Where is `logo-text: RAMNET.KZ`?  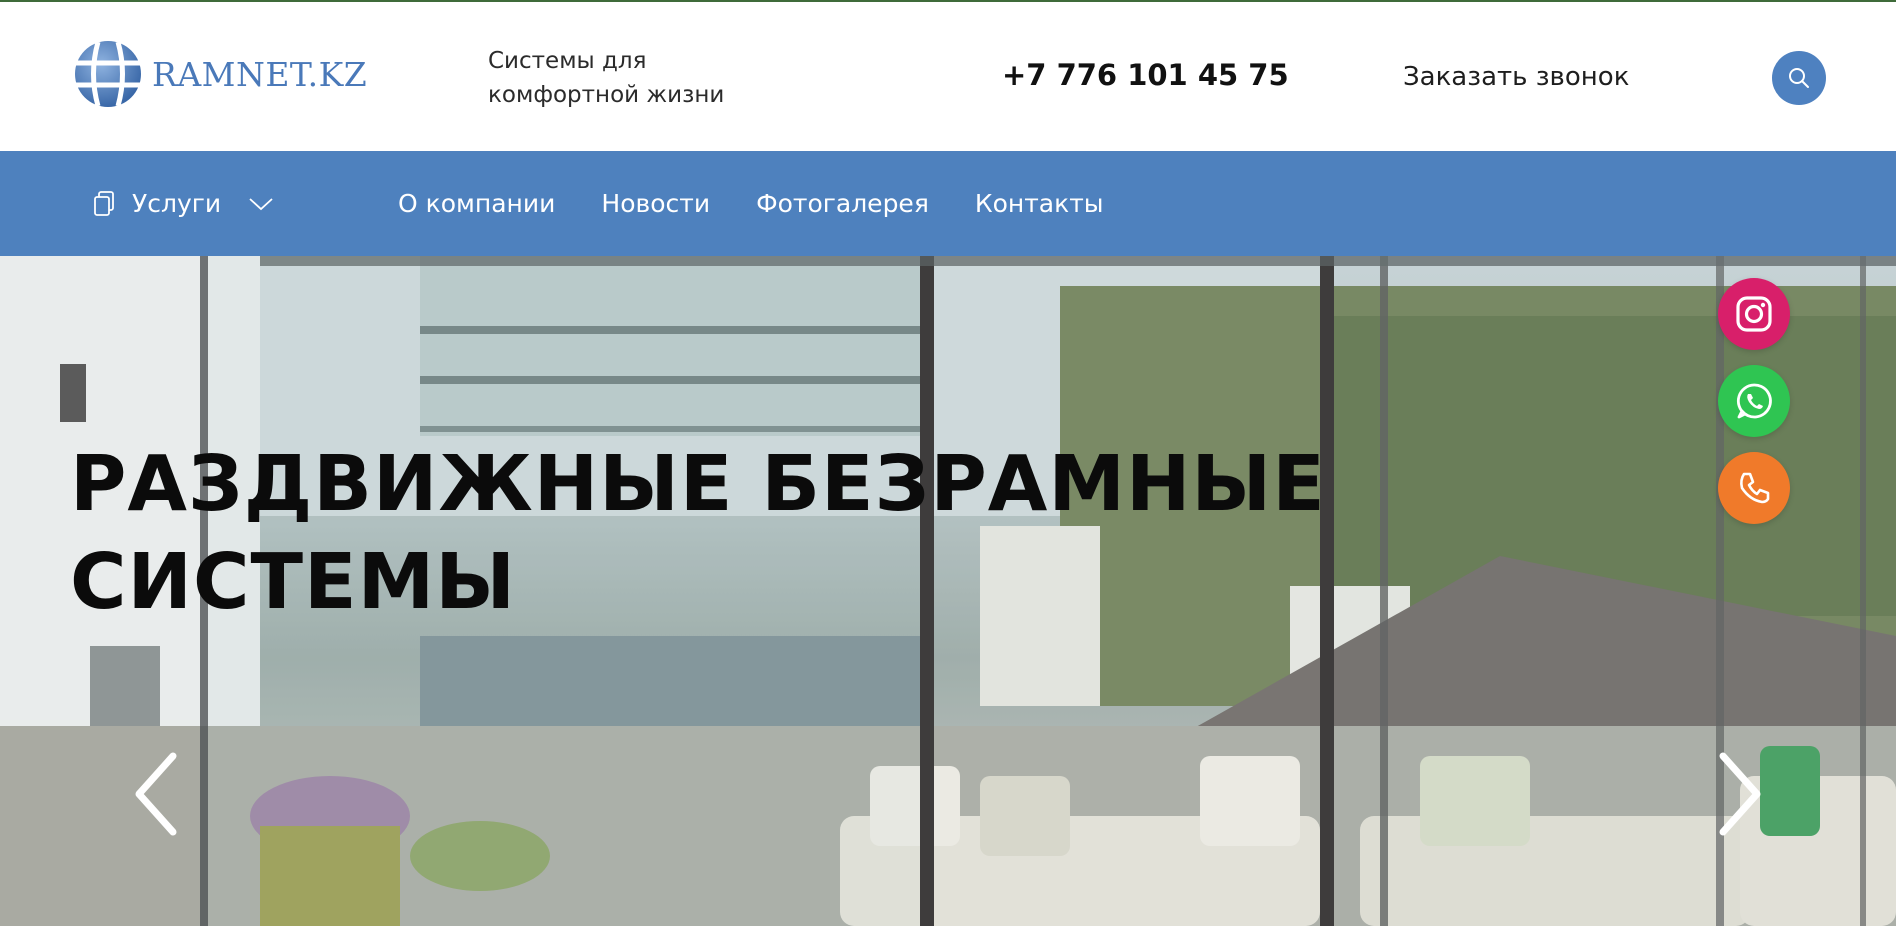 logo-text: RAMNET.KZ is located at coordinates (260, 74).